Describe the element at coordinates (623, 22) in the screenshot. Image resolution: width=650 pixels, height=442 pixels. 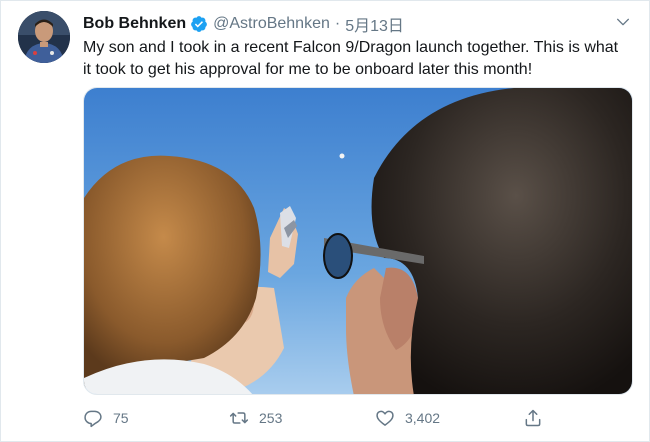
I see `chevron-down-icon` at that location.